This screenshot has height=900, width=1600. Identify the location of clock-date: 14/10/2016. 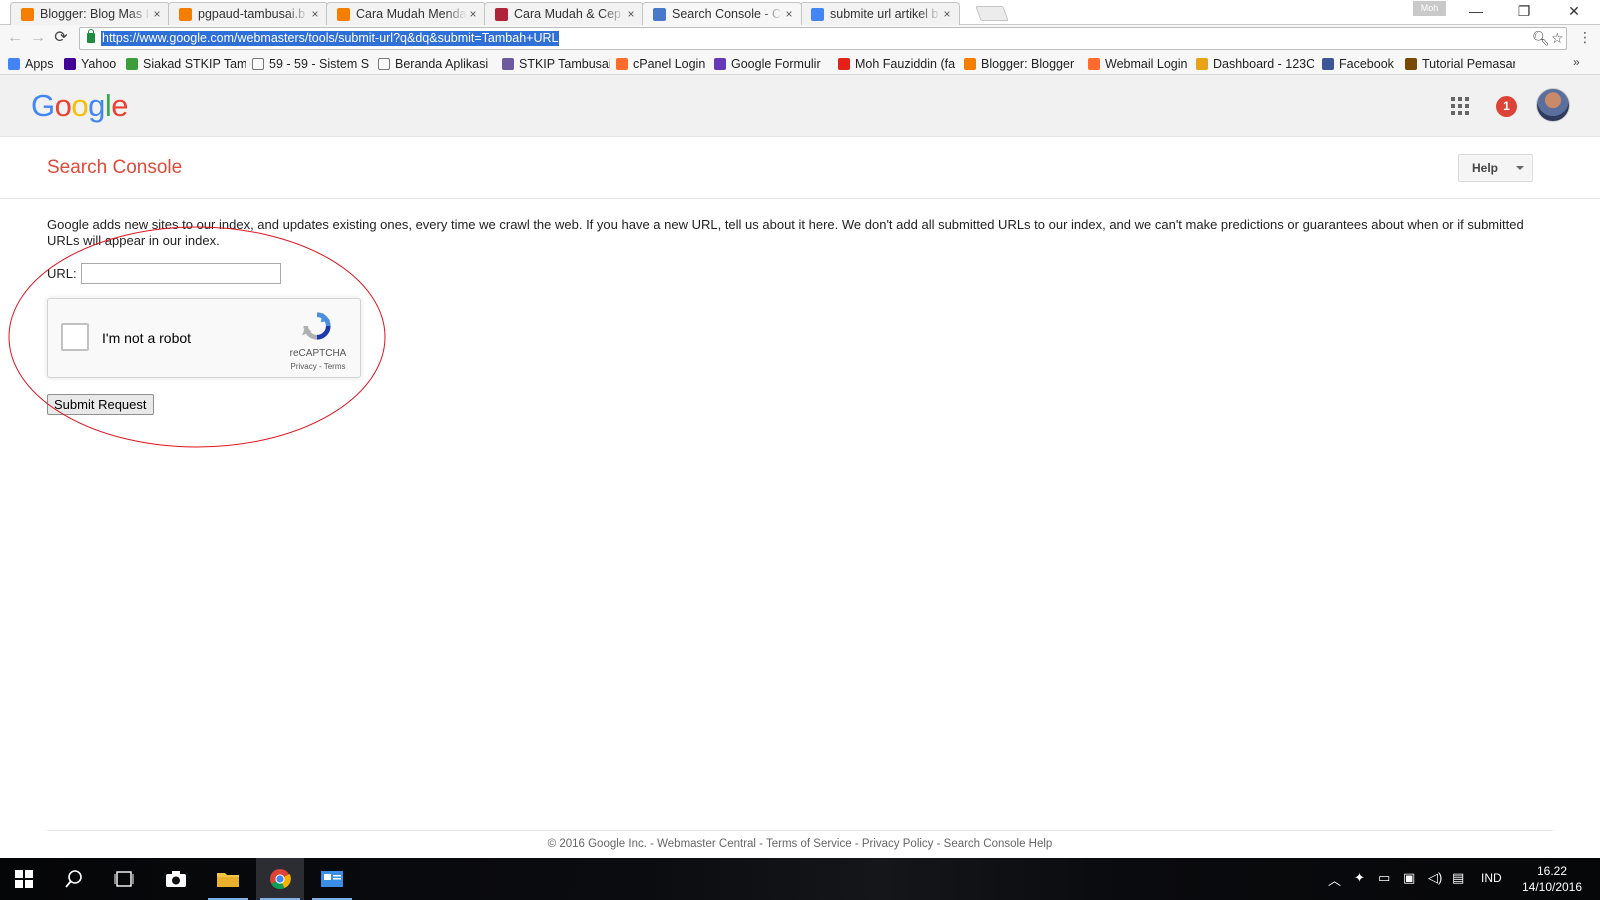
(1552, 887).